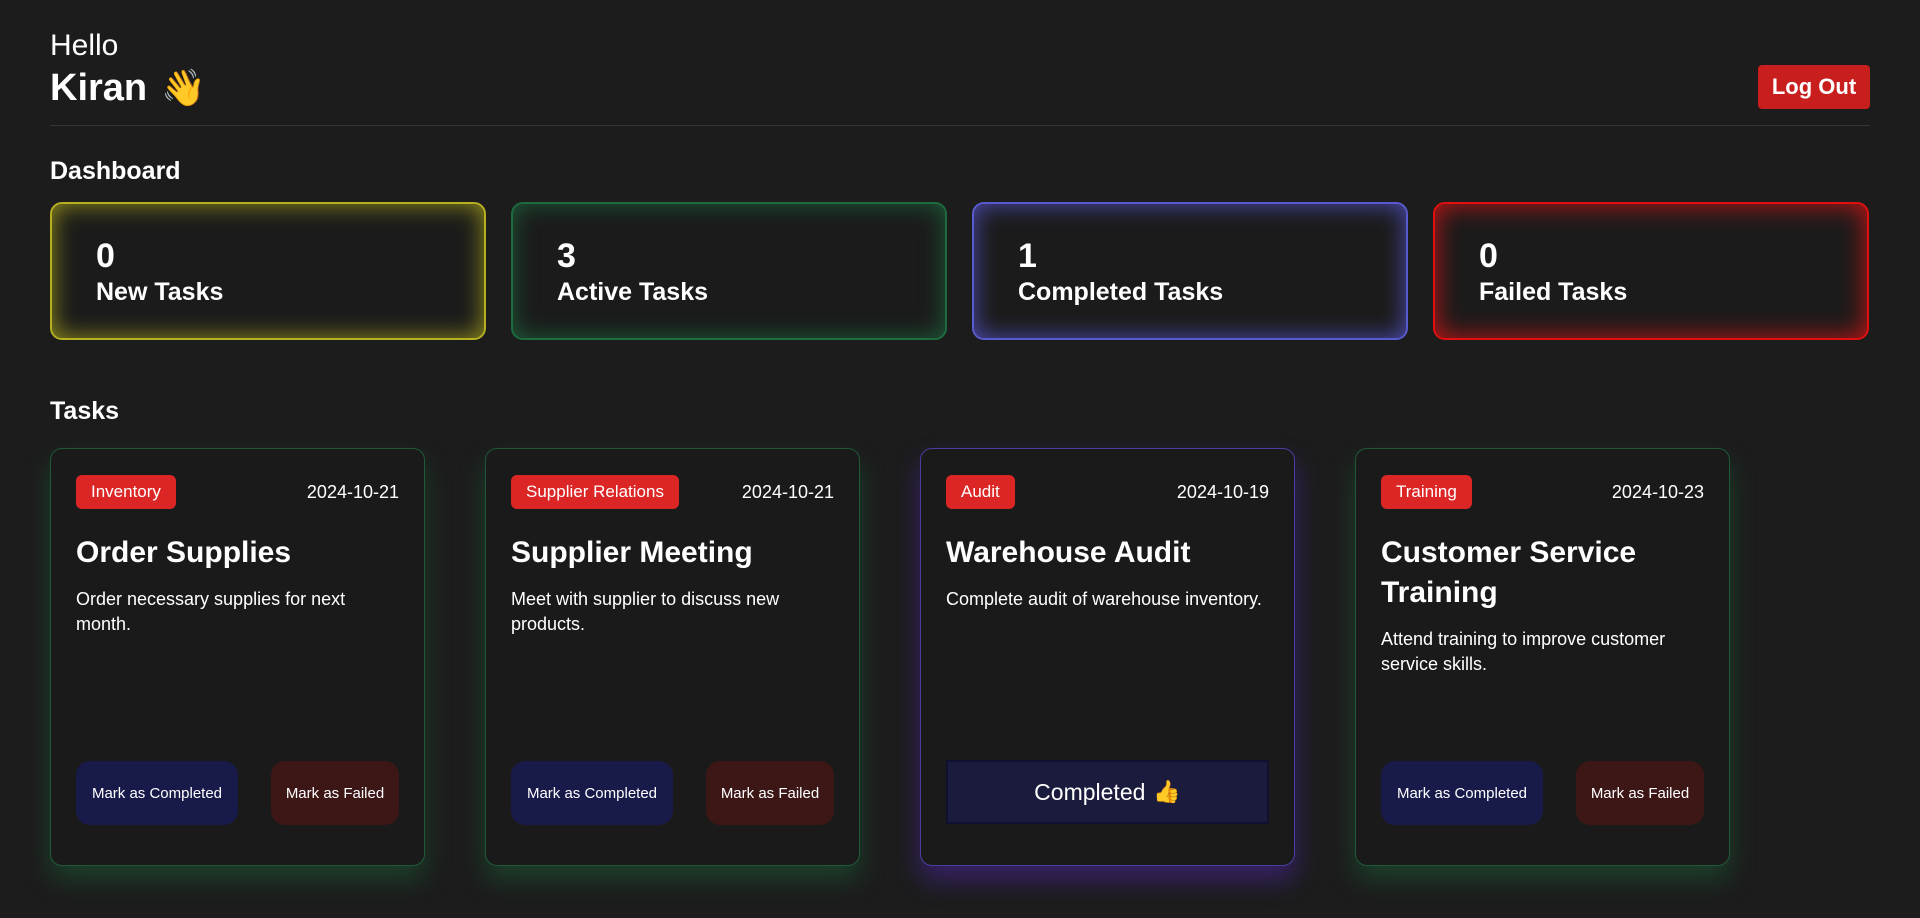 The height and width of the screenshot is (918, 1920). Describe the element at coordinates (1068, 552) in the screenshot. I see `task-title: Warehouse Audit` at that location.